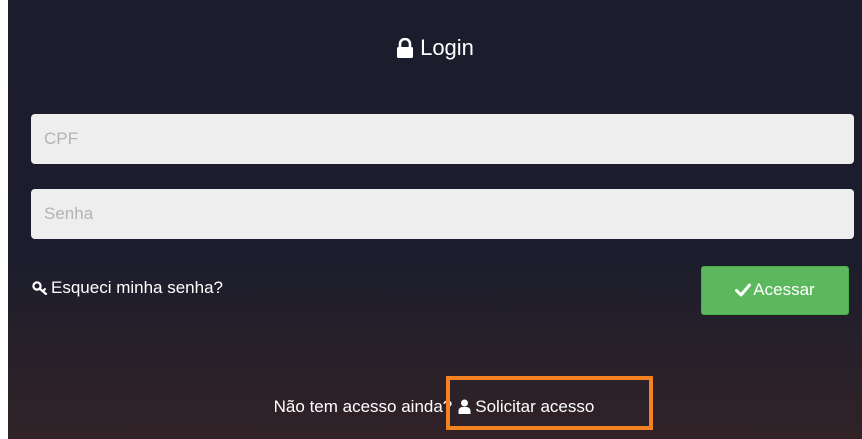 Image resolution: width=862 pixels, height=439 pixels. I want to click on login-title: Login, so click(447, 47).